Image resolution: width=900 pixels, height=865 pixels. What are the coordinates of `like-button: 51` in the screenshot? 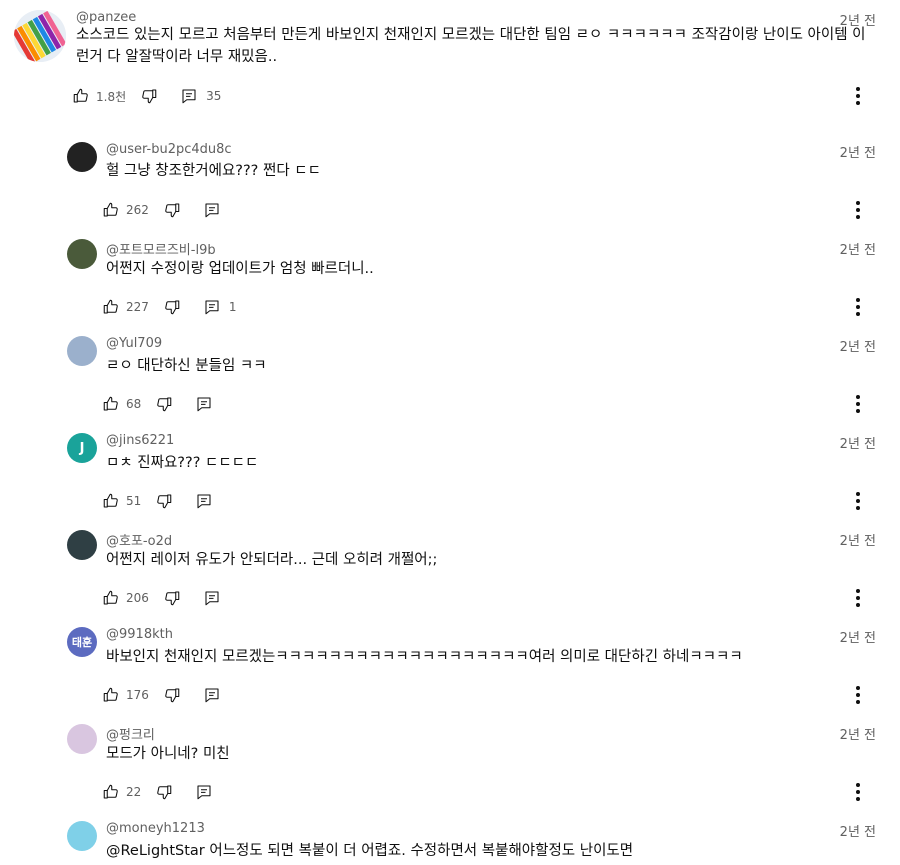 It's located at (121, 501).